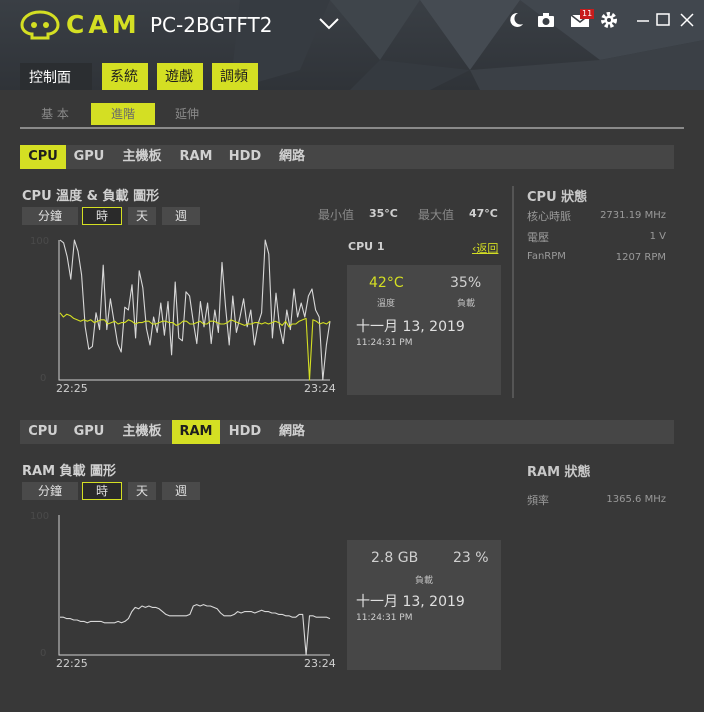 This screenshot has width=704, height=712. Describe the element at coordinates (644, 20) in the screenshot. I see `minimize-icon` at that location.